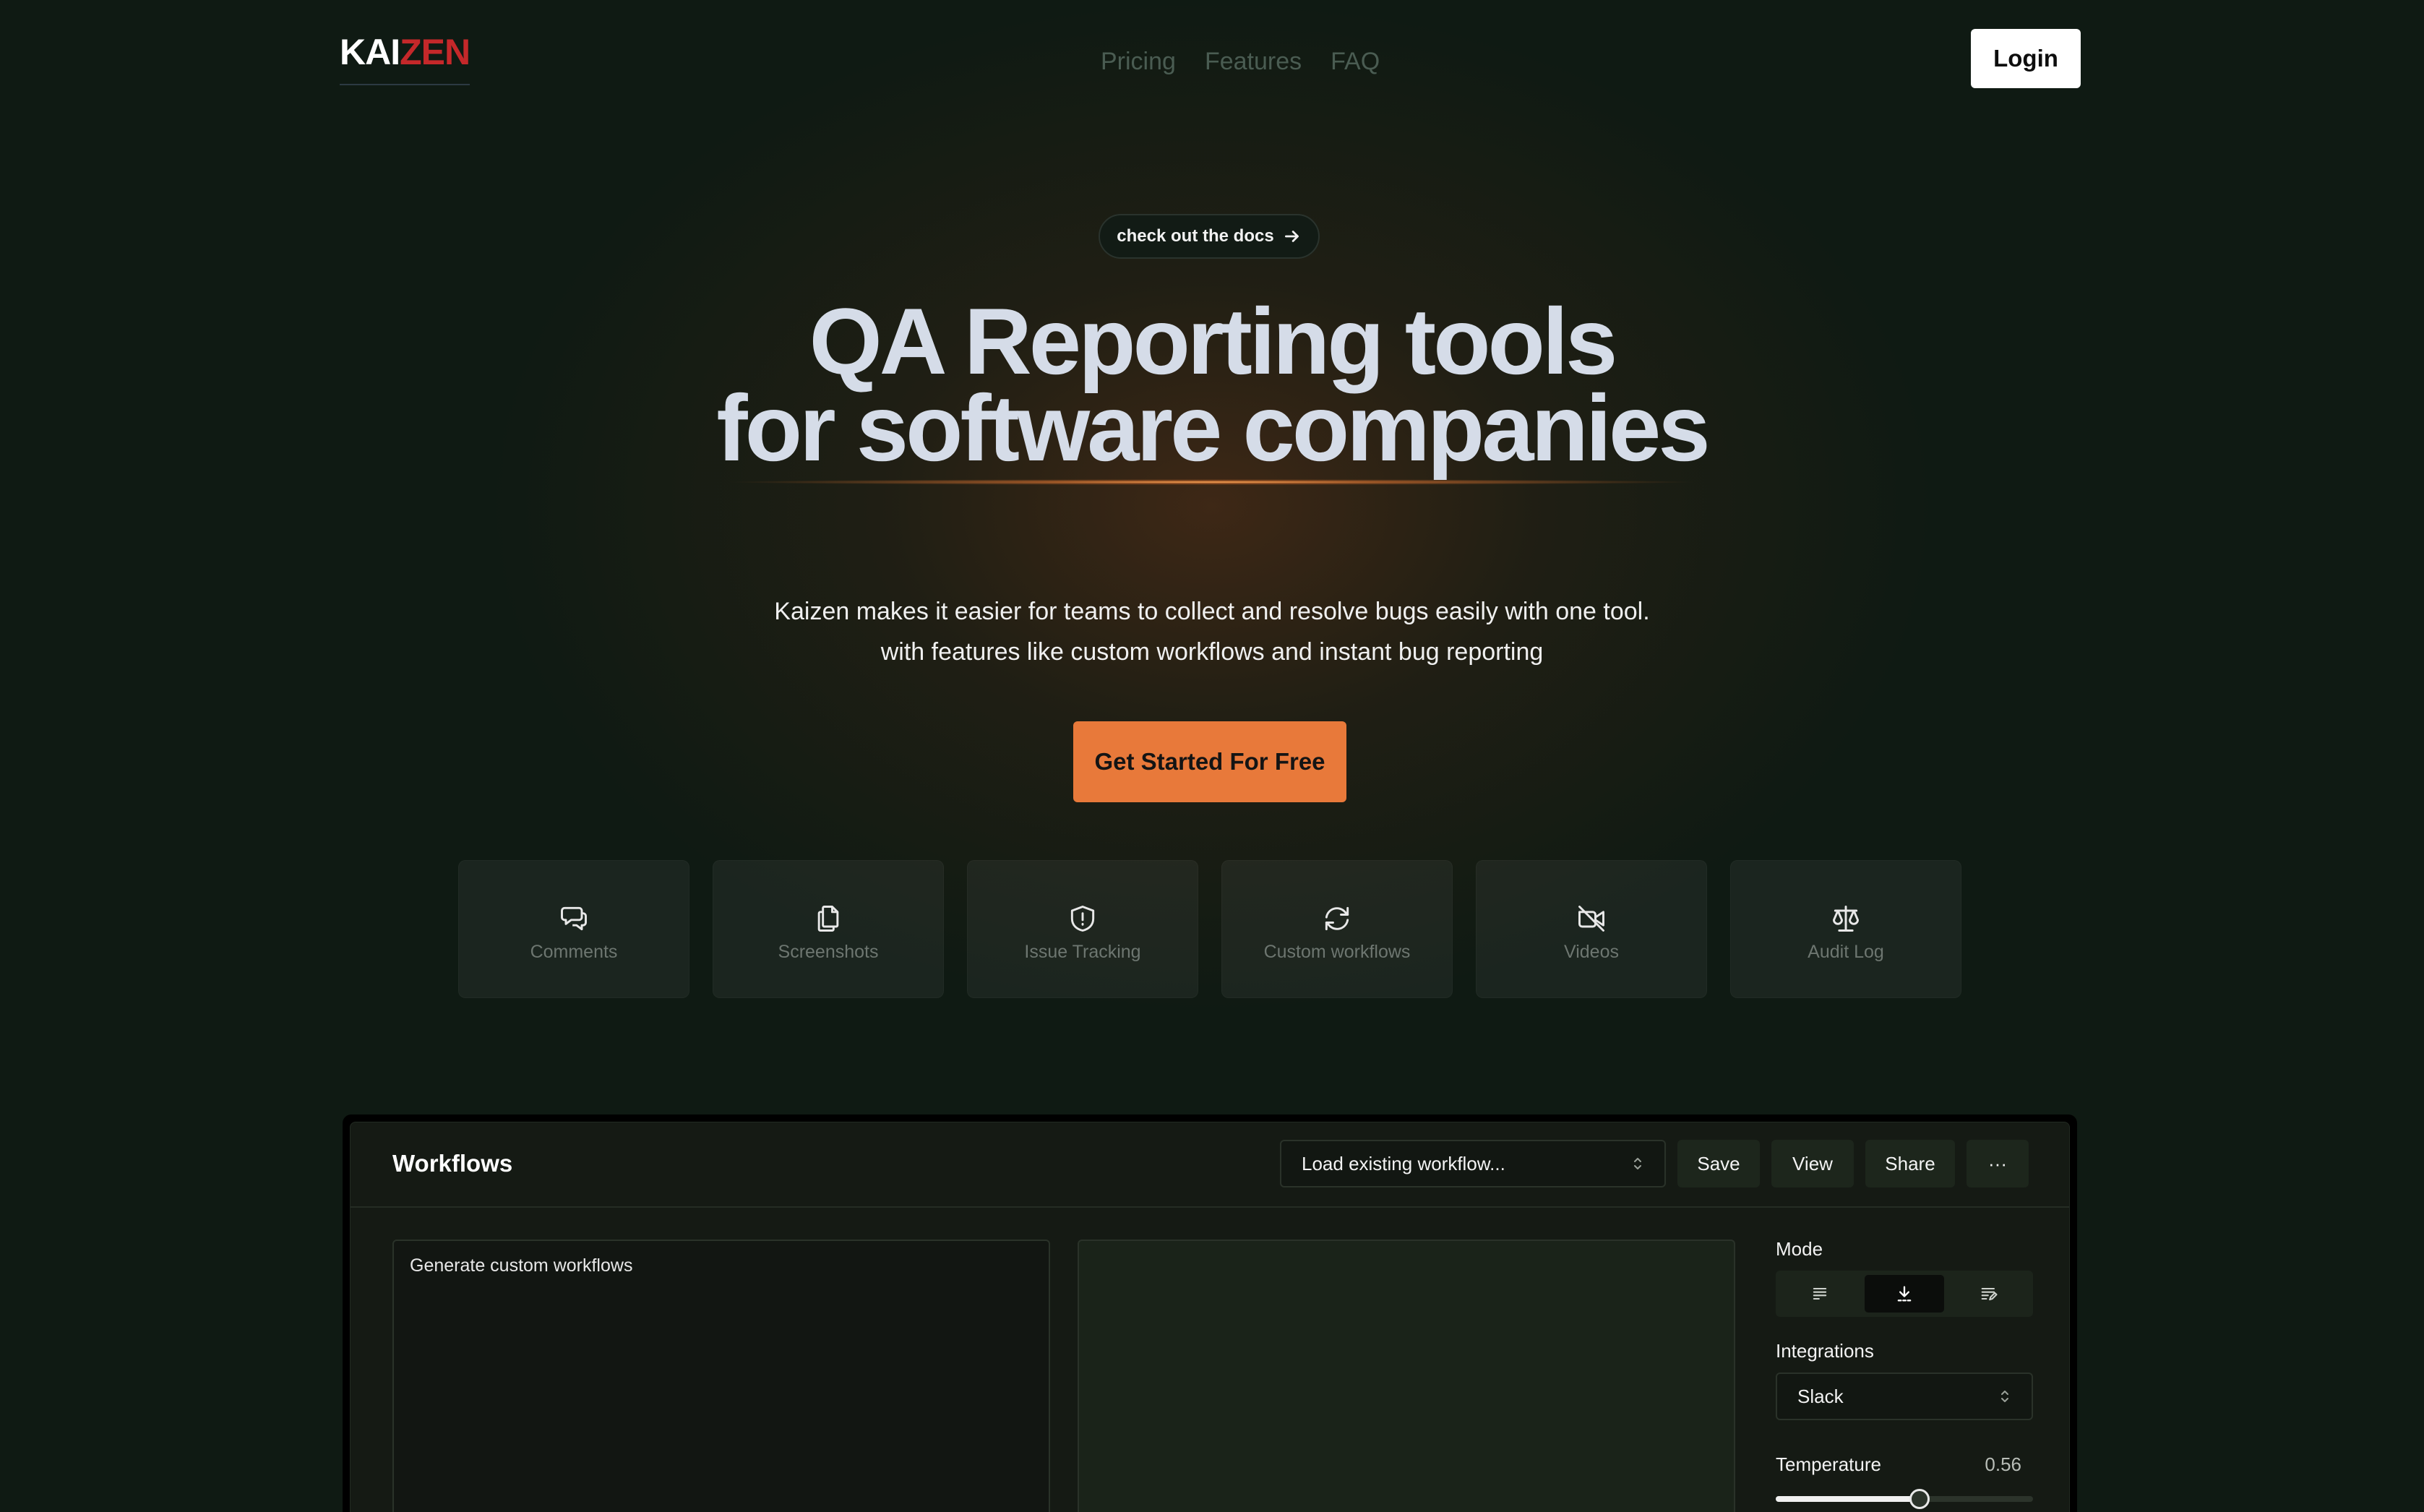  What do you see at coordinates (1919, 1499) in the screenshot?
I see `temperature-slider-thumb` at bounding box center [1919, 1499].